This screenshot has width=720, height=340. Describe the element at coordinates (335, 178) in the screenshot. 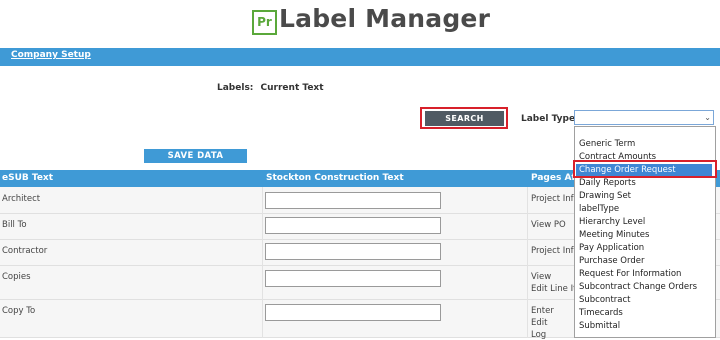

I see `column-header-company-text: Stockton Construction Text` at that location.